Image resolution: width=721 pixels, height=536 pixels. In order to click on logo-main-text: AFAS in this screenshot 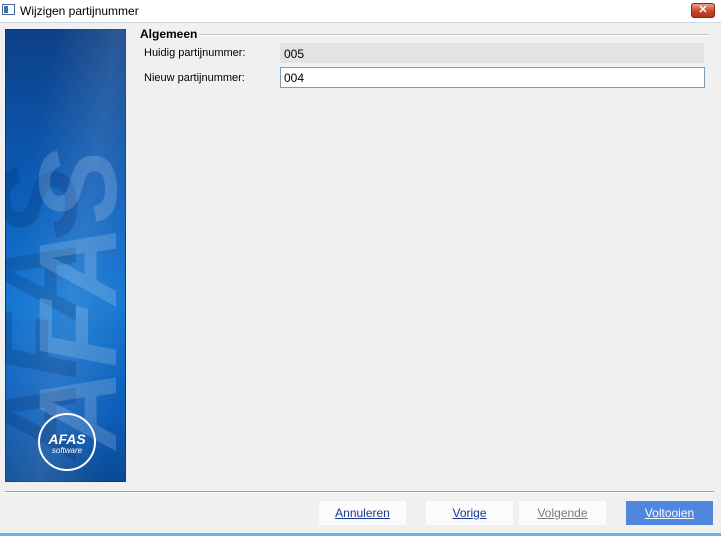, I will do `click(67, 439)`.